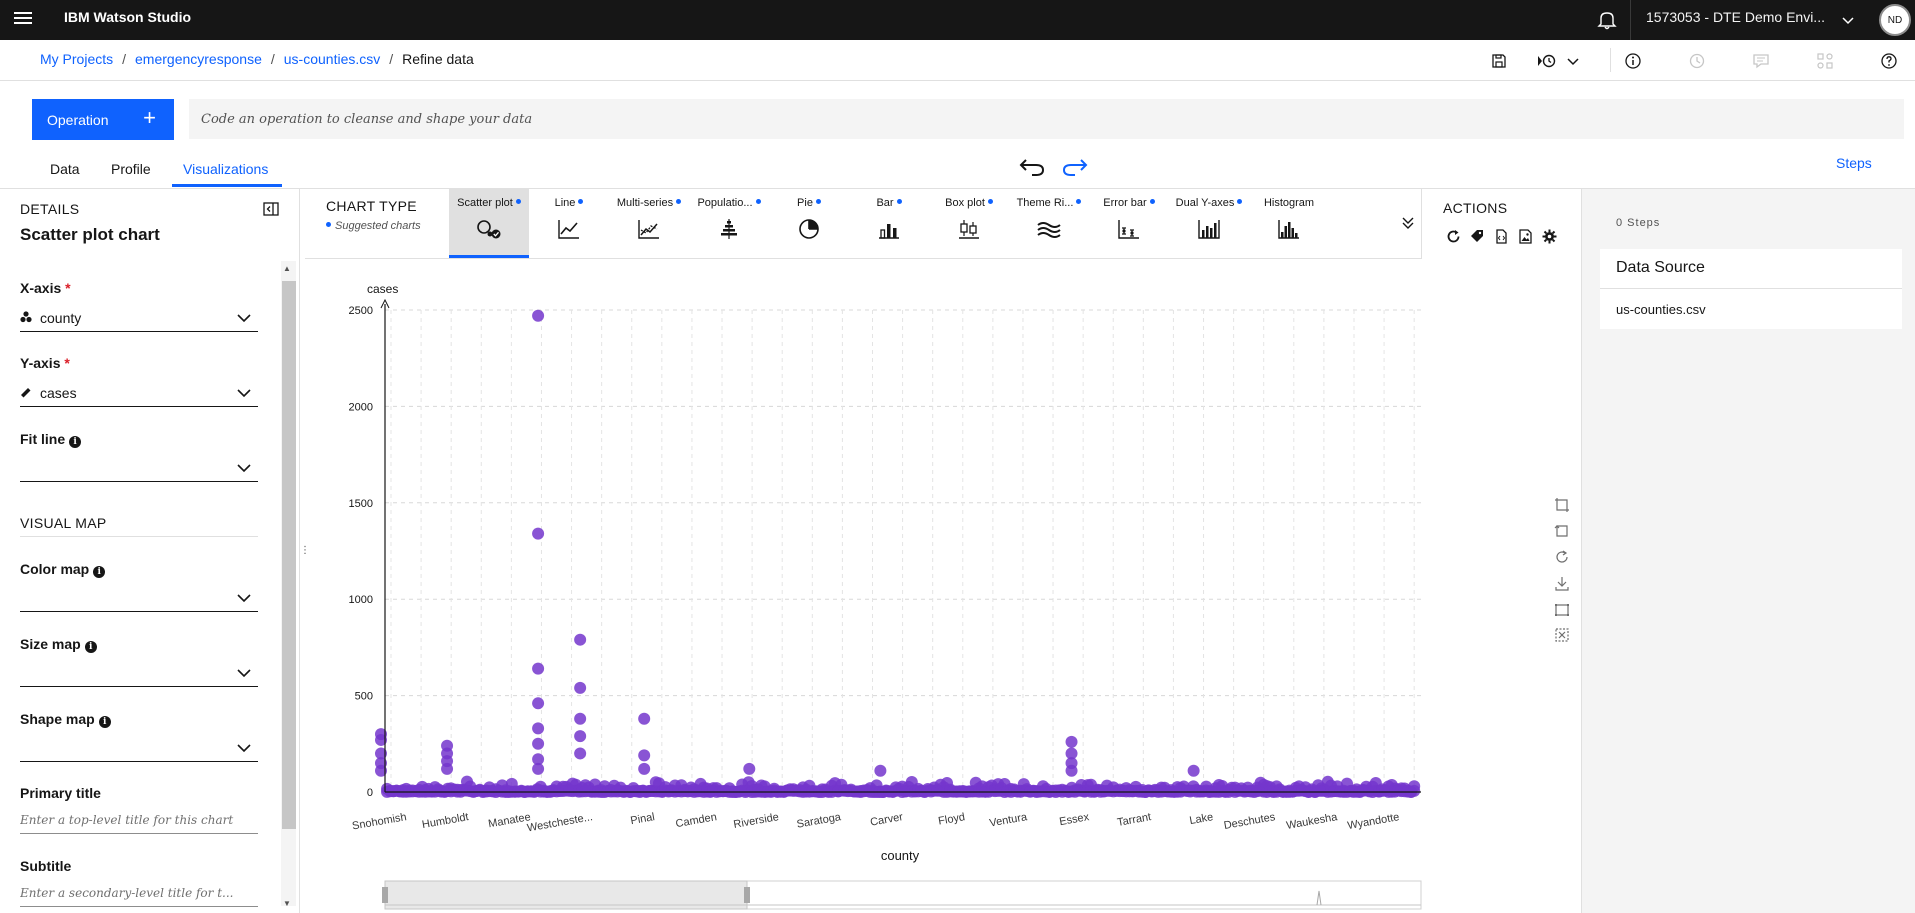 Image resolution: width=1915 pixels, height=913 pixels. I want to click on download-icon, so click(1562, 584).